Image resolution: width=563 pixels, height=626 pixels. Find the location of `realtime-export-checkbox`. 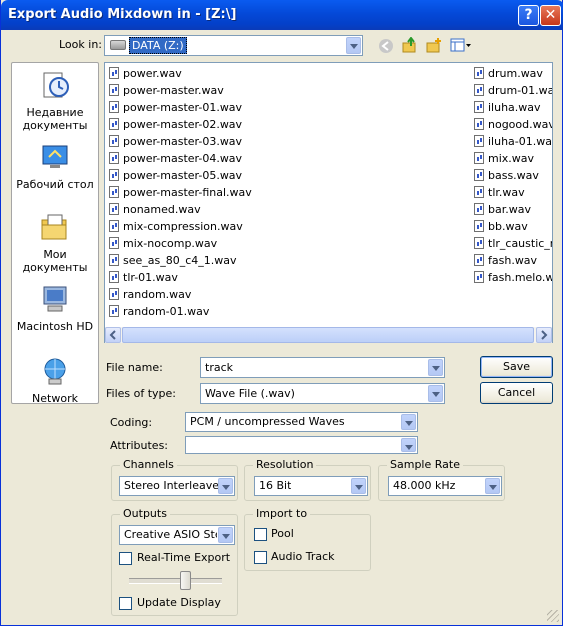

realtime-export-checkbox is located at coordinates (125, 558).